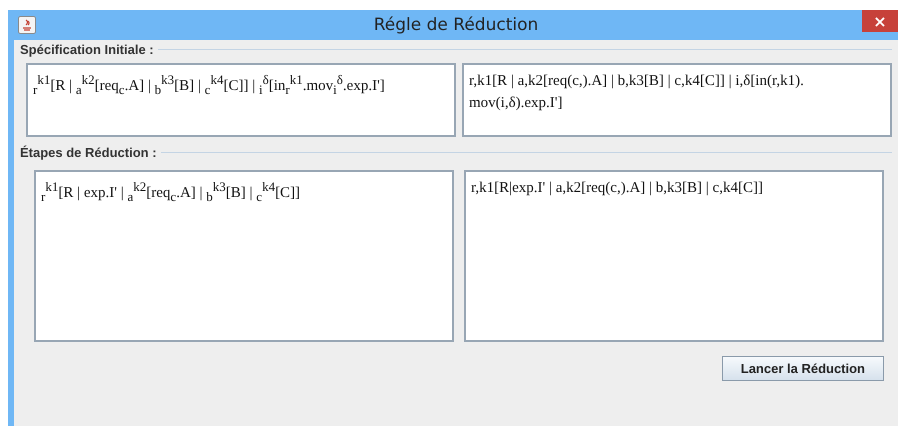 The image size is (898, 426). Describe the element at coordinates (803, 368) in the screenshot. I see `run-reduction-button: Lancer la Réduction` at that location.